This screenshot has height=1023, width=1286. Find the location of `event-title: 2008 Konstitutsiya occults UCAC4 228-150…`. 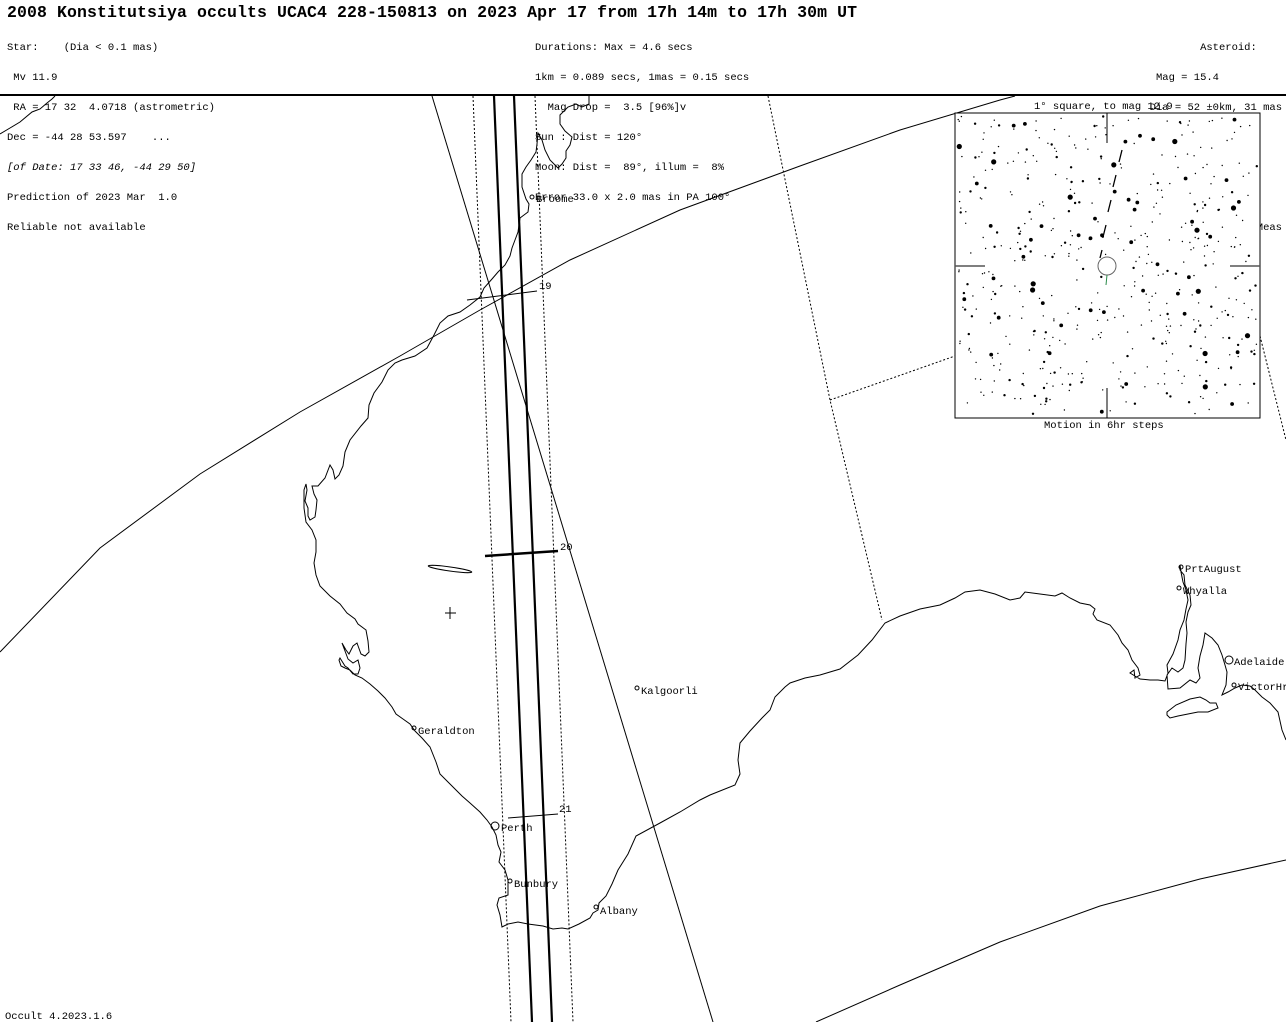

event-title: 2008 Konstitutsiya occults UCAC4 228-150… is located at coordinates (432, 12).